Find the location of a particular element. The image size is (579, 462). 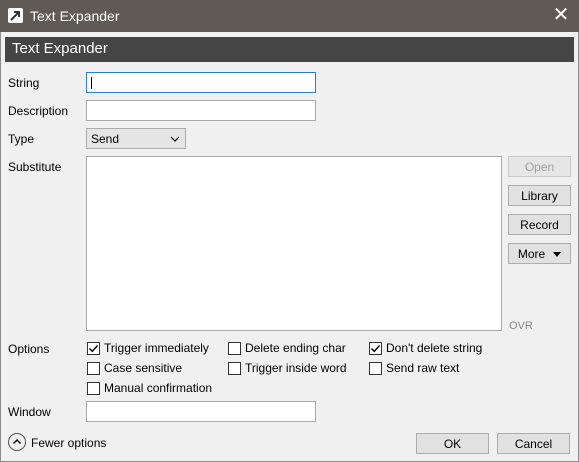

window-input is located at coordinates (201, 411).